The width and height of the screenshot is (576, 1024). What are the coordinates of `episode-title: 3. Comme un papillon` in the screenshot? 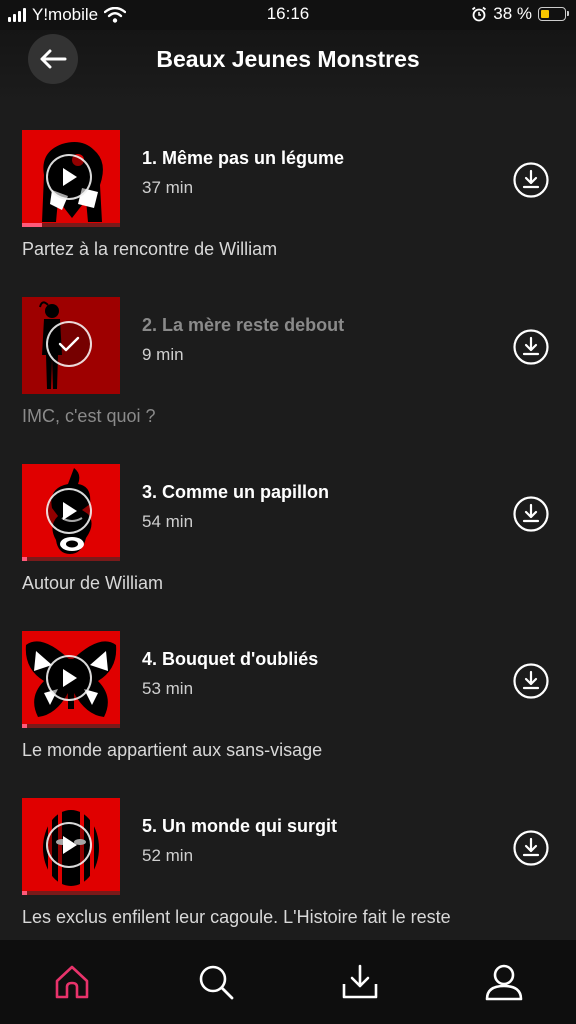 It's located at (235, 492).